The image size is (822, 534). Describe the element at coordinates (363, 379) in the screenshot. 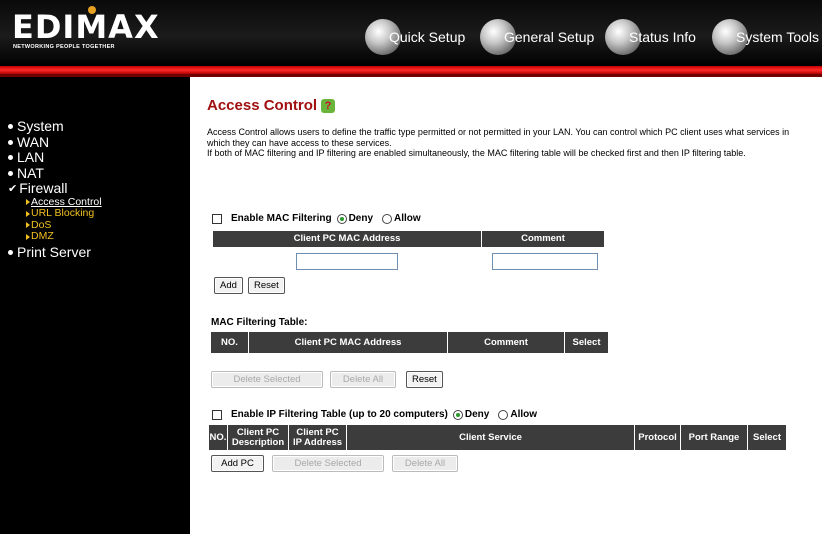

I see `mac-delete-all-button: Delete All` at that location.